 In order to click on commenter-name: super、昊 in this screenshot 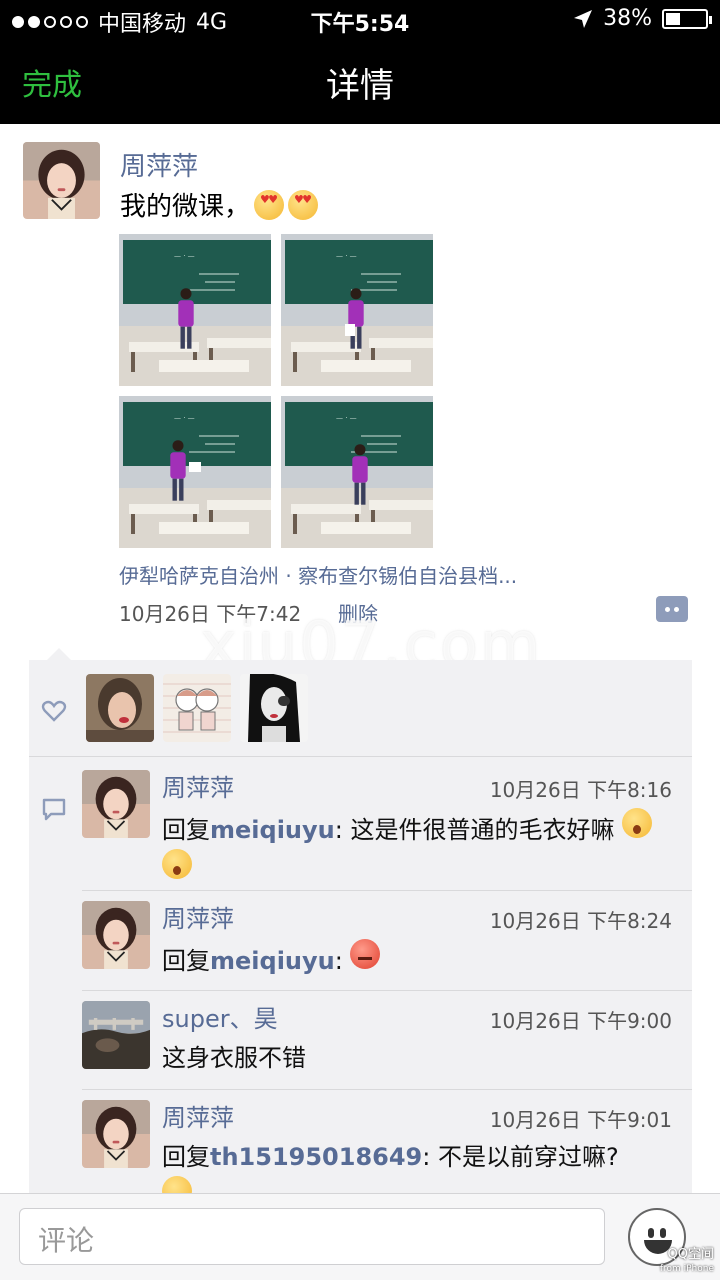, I will do `click(220, 1016)`.